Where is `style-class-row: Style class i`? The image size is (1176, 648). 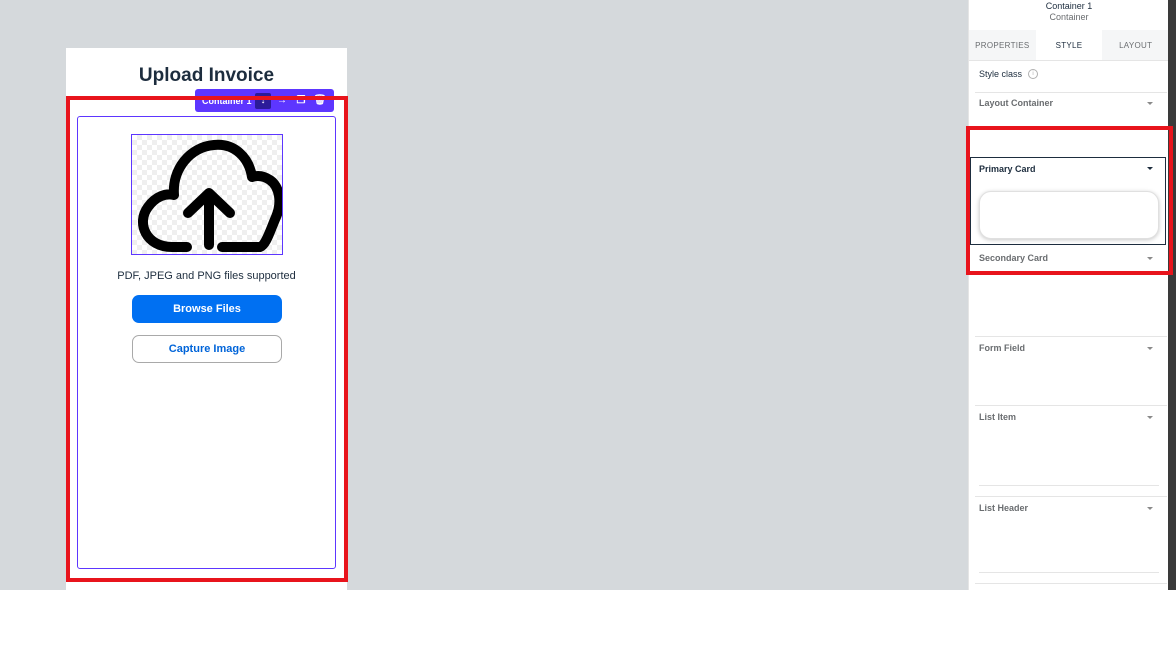 style-class-row: Style class i is located at coordinates (1009, 74).